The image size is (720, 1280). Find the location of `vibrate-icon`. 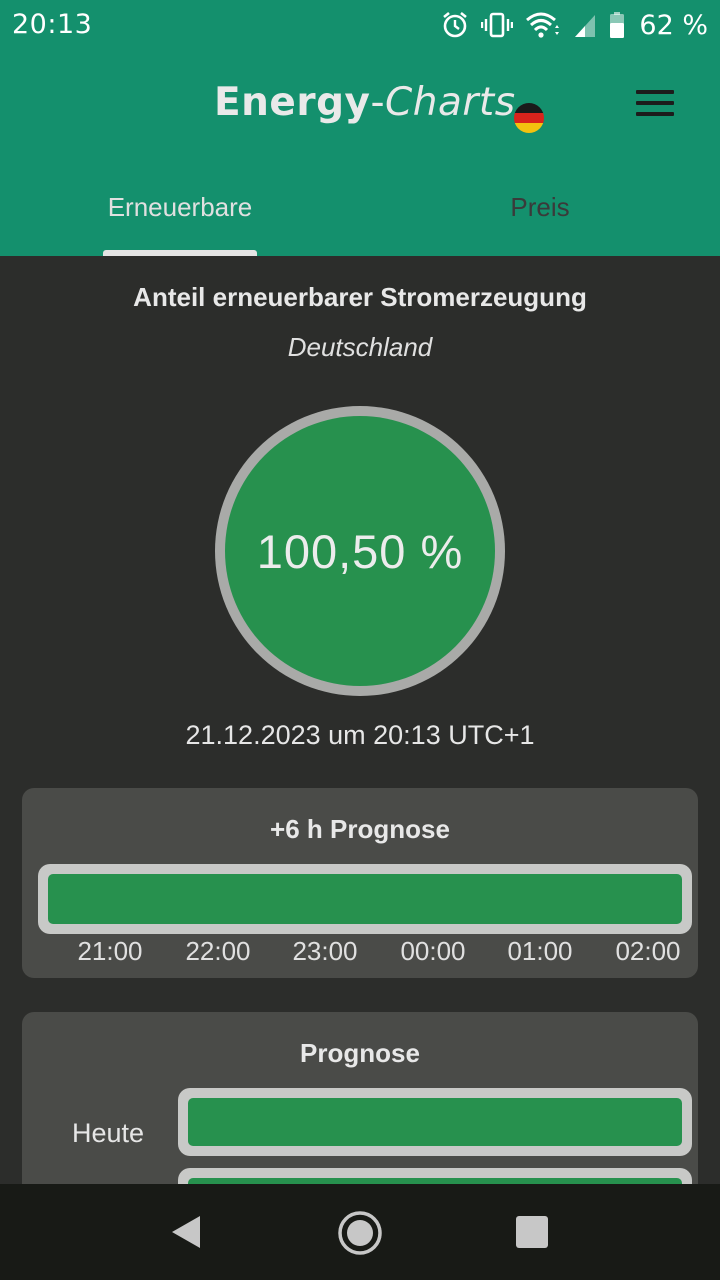

vibrate-icon is located at coordinates (497, 25).